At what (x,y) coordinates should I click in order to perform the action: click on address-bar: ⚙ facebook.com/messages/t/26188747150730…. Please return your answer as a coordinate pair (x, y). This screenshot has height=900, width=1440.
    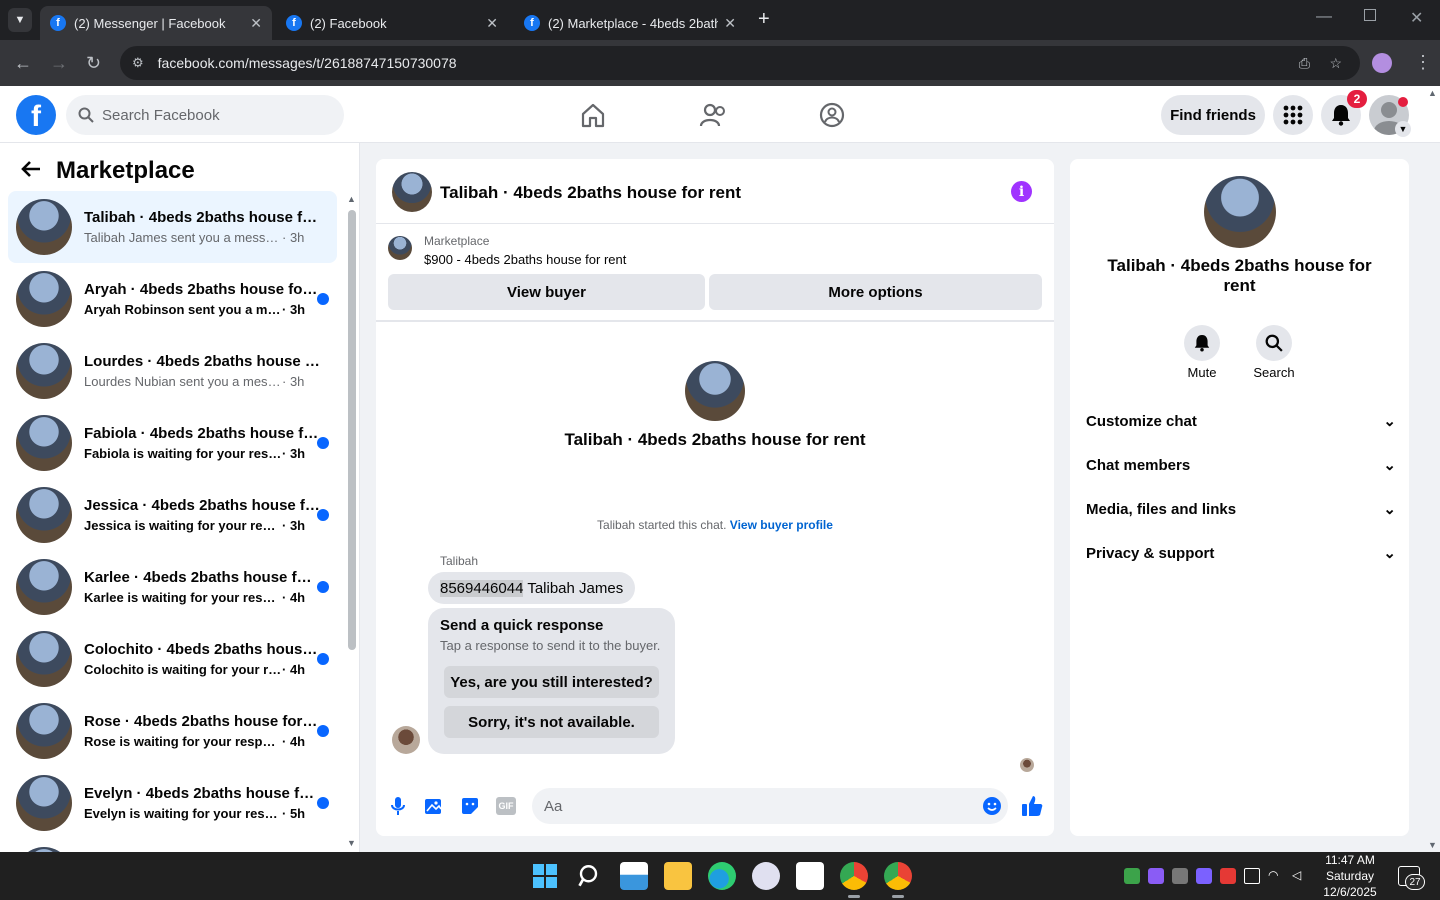
    Looking at the image, I should click on (740, 63).